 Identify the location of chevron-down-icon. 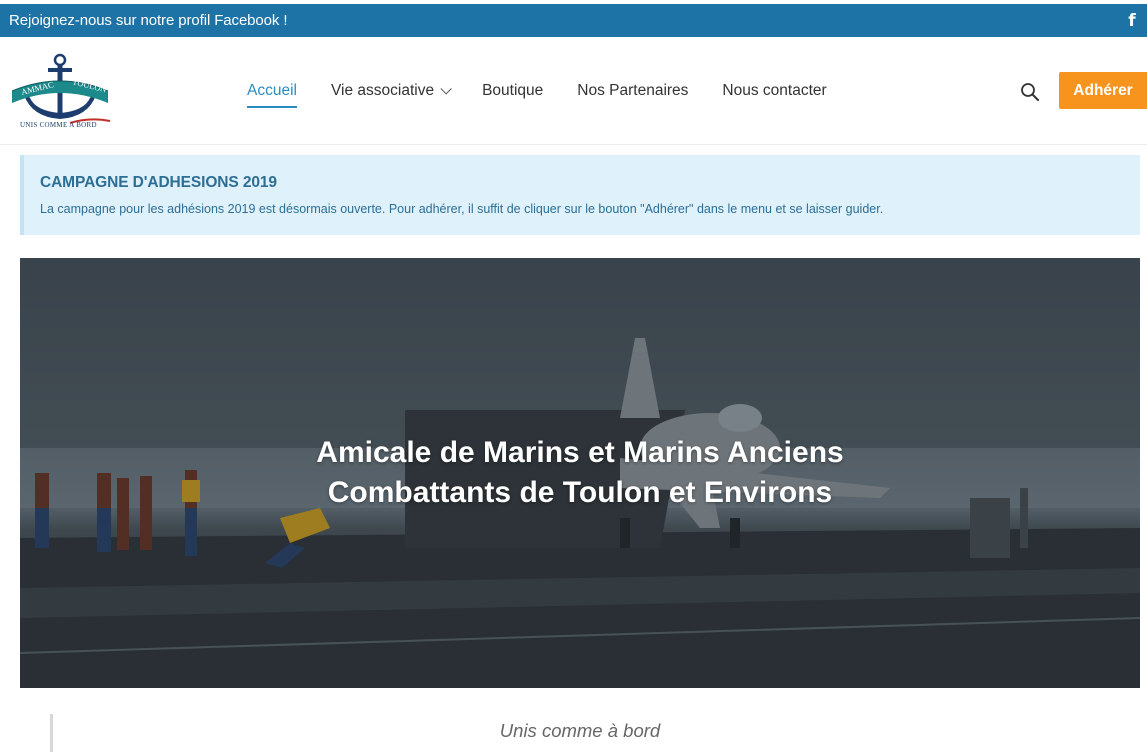
(446, 89).